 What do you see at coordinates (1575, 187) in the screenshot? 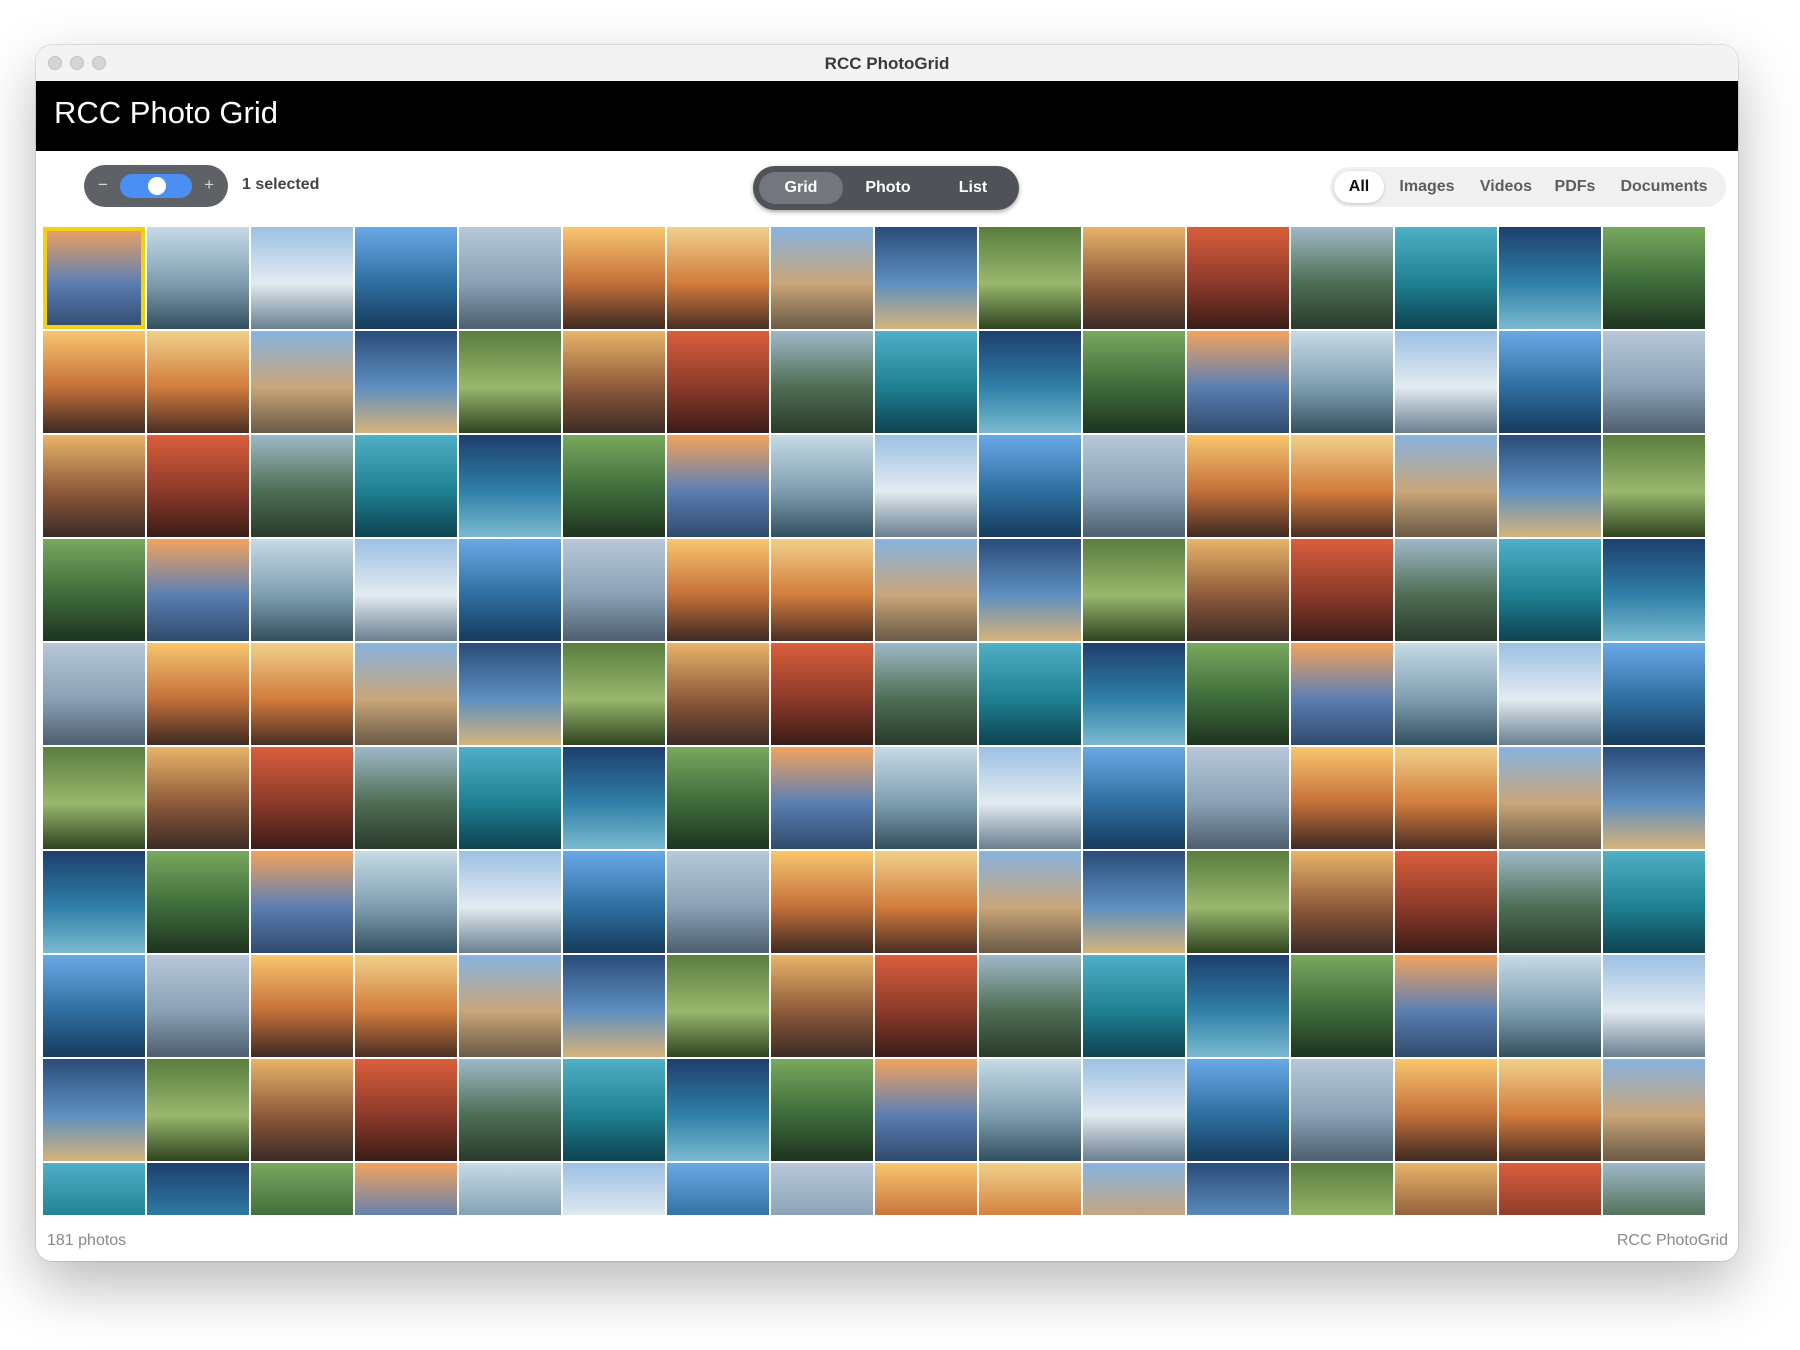
I see `filter-pdfs: PDFs` at bounding box center [1575, 187].